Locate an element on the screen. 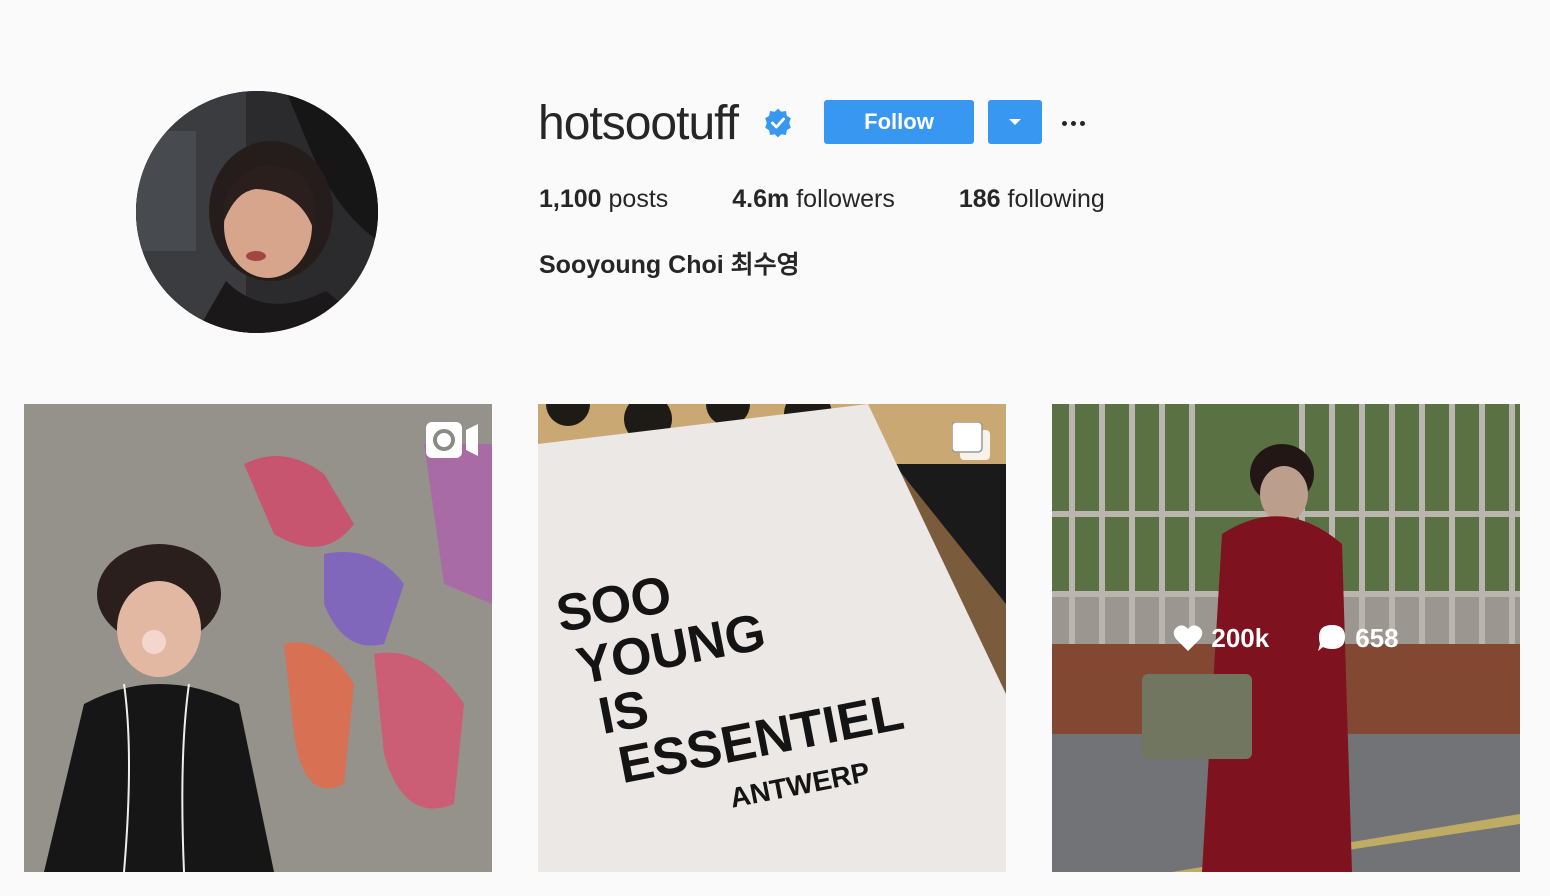  username: hotsootuff is located at coordinates (638, 123).